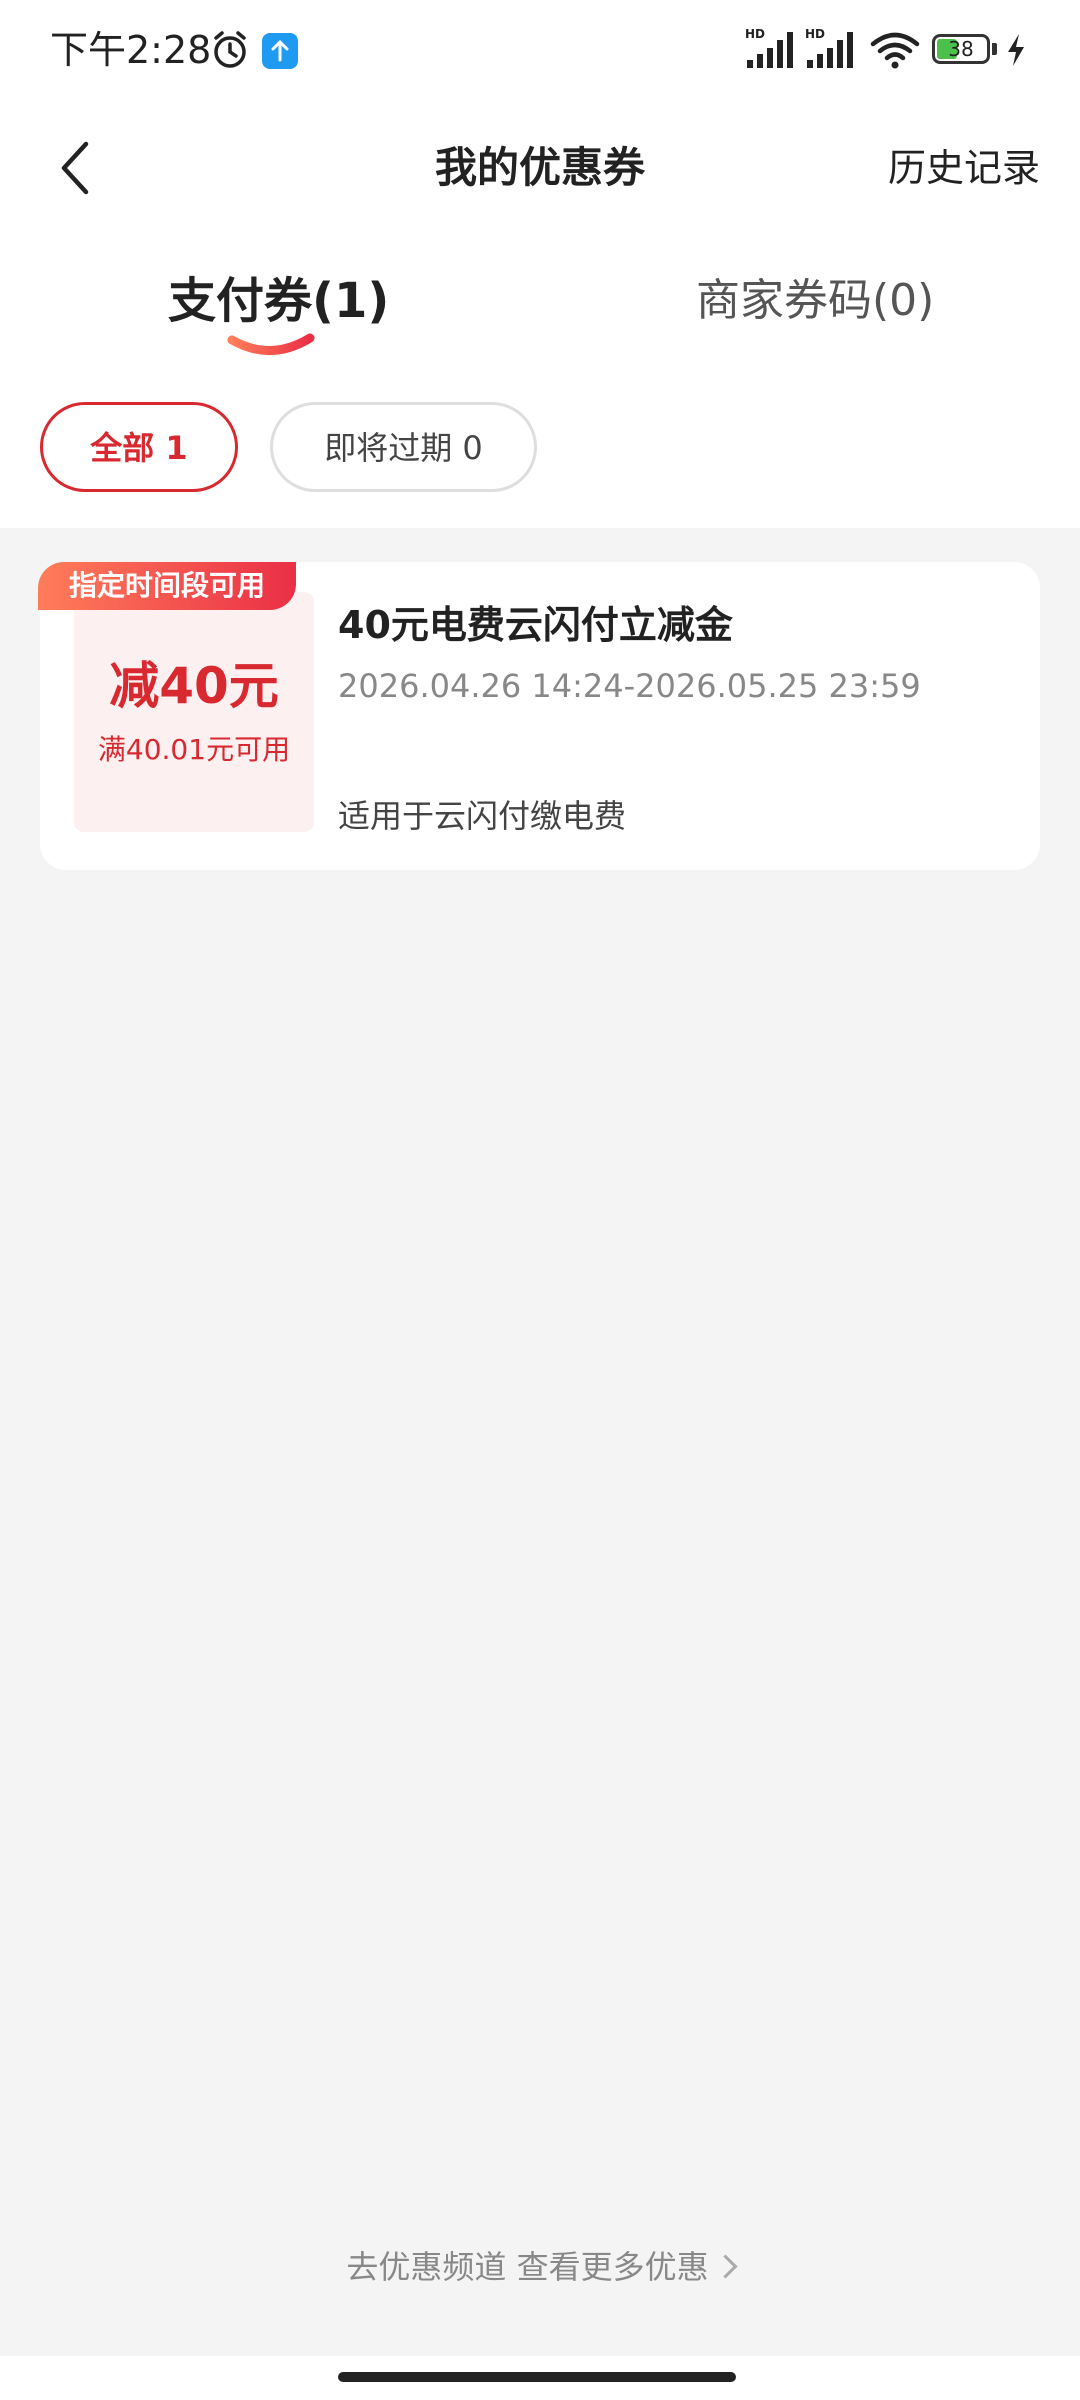  I want to click on coupon-validity-period: 2026.04.26 14:24-2026.05.25 23:59, so click(629, 686).